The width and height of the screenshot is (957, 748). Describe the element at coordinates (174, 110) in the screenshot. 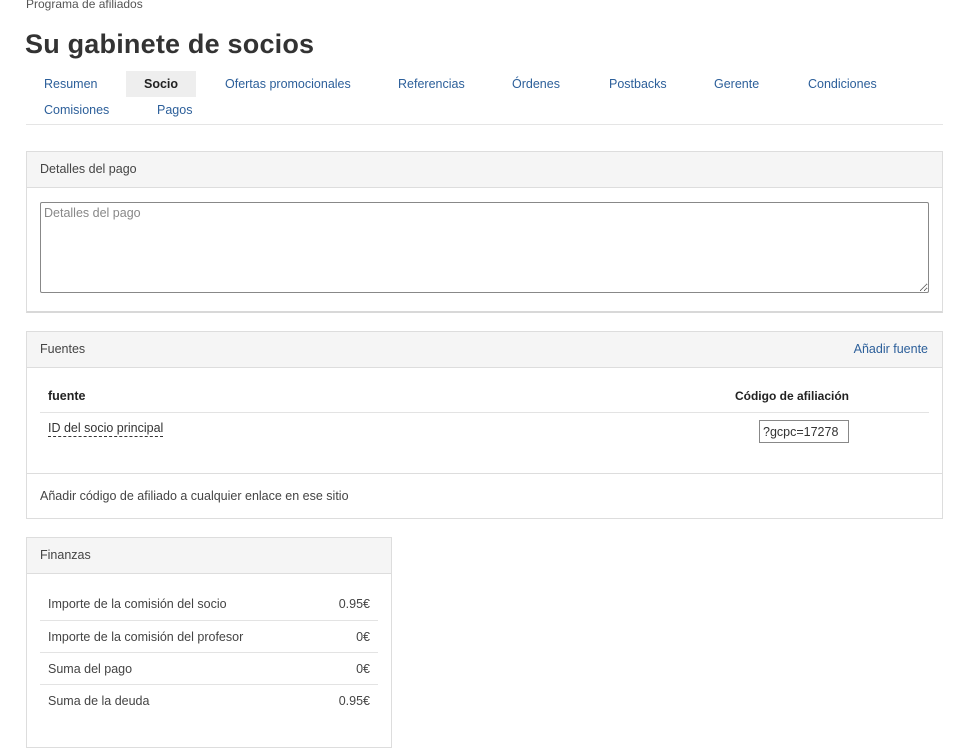

I see `tab-pagos: Pagos` at that location.